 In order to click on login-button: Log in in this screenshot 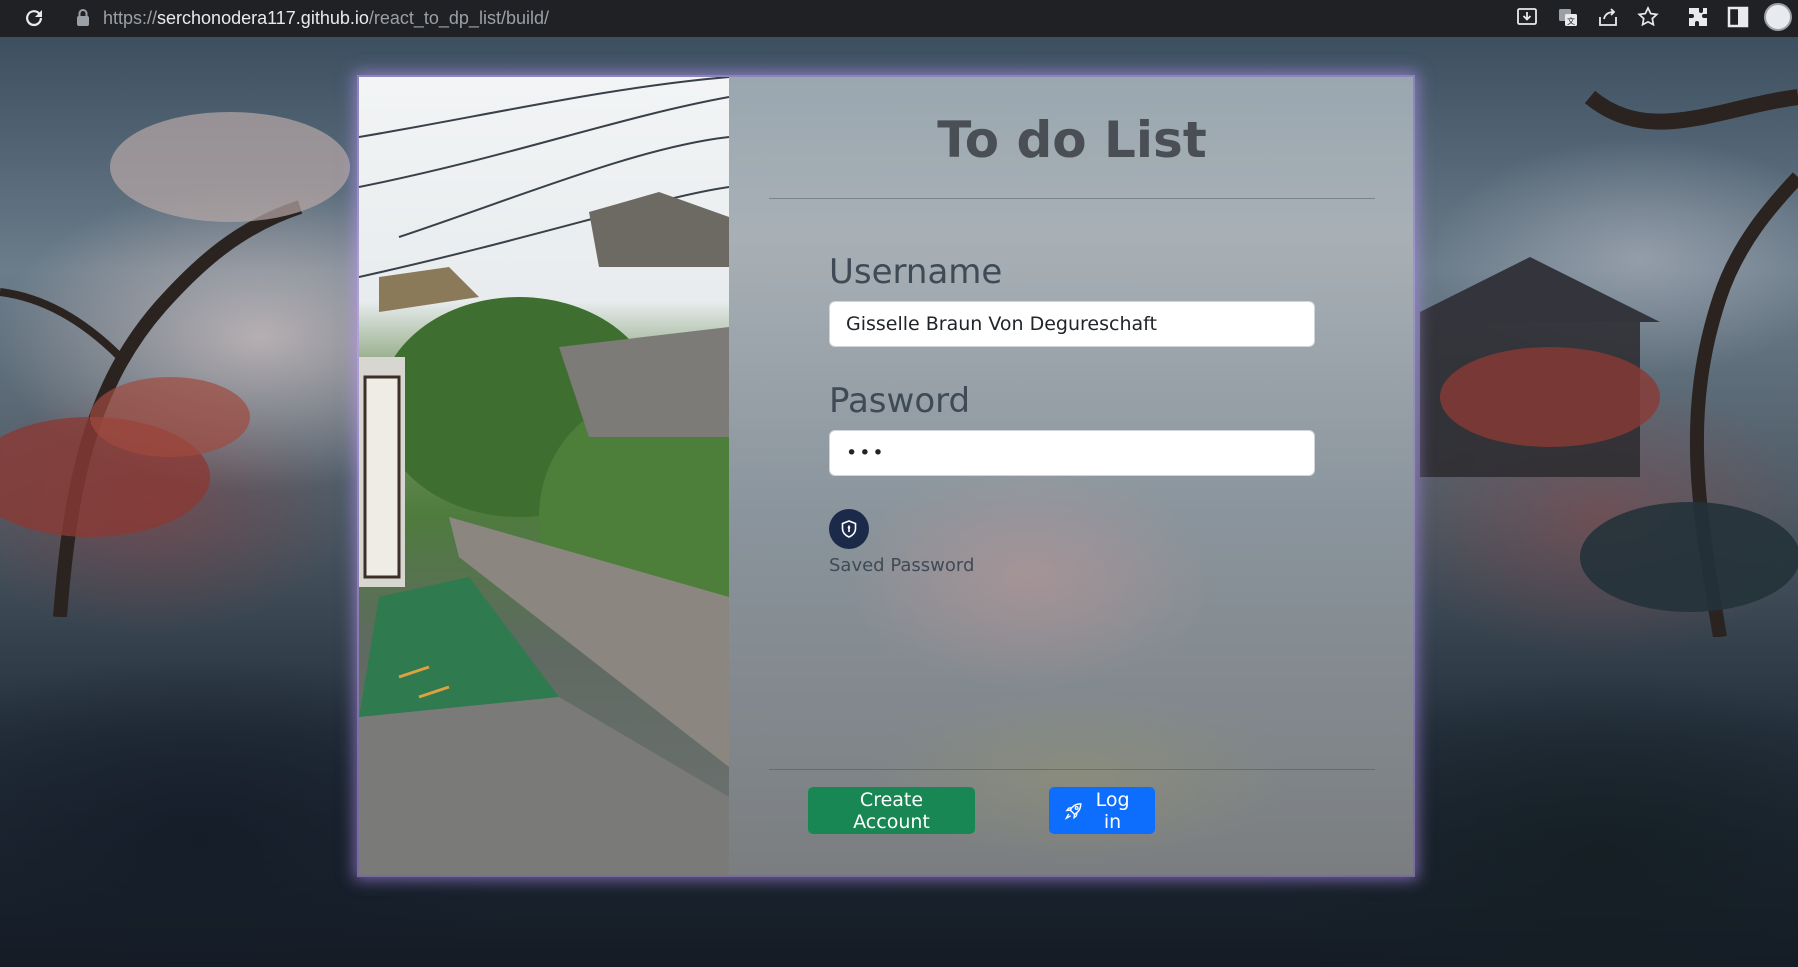, I will do `click(1102, 810)`.